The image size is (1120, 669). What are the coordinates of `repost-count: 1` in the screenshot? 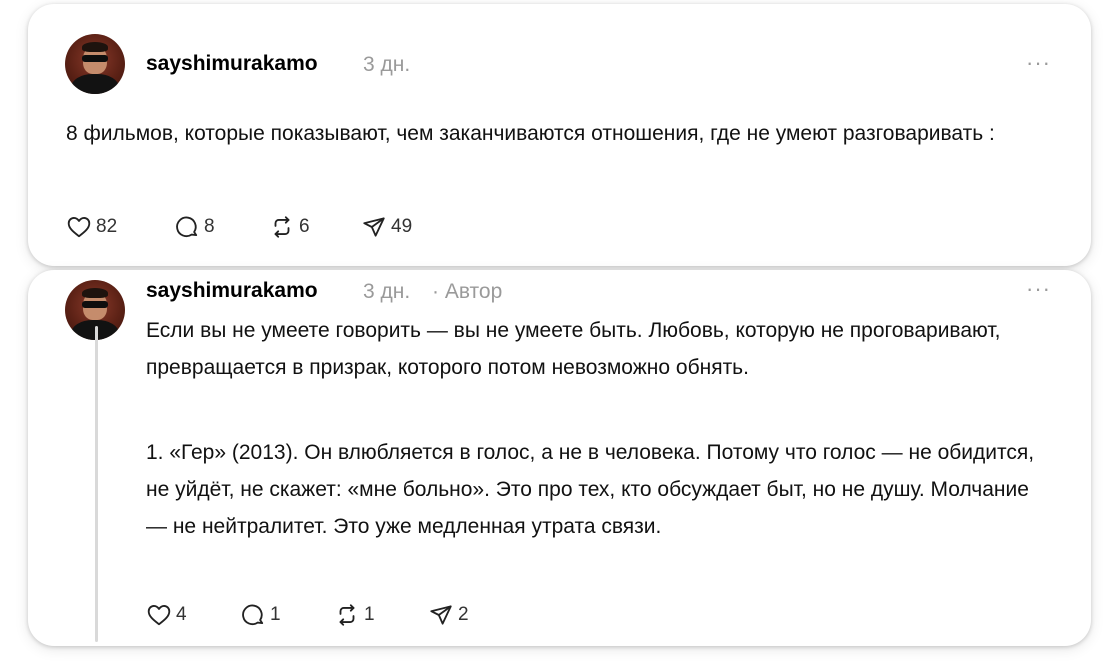 It's located at (369, 614).